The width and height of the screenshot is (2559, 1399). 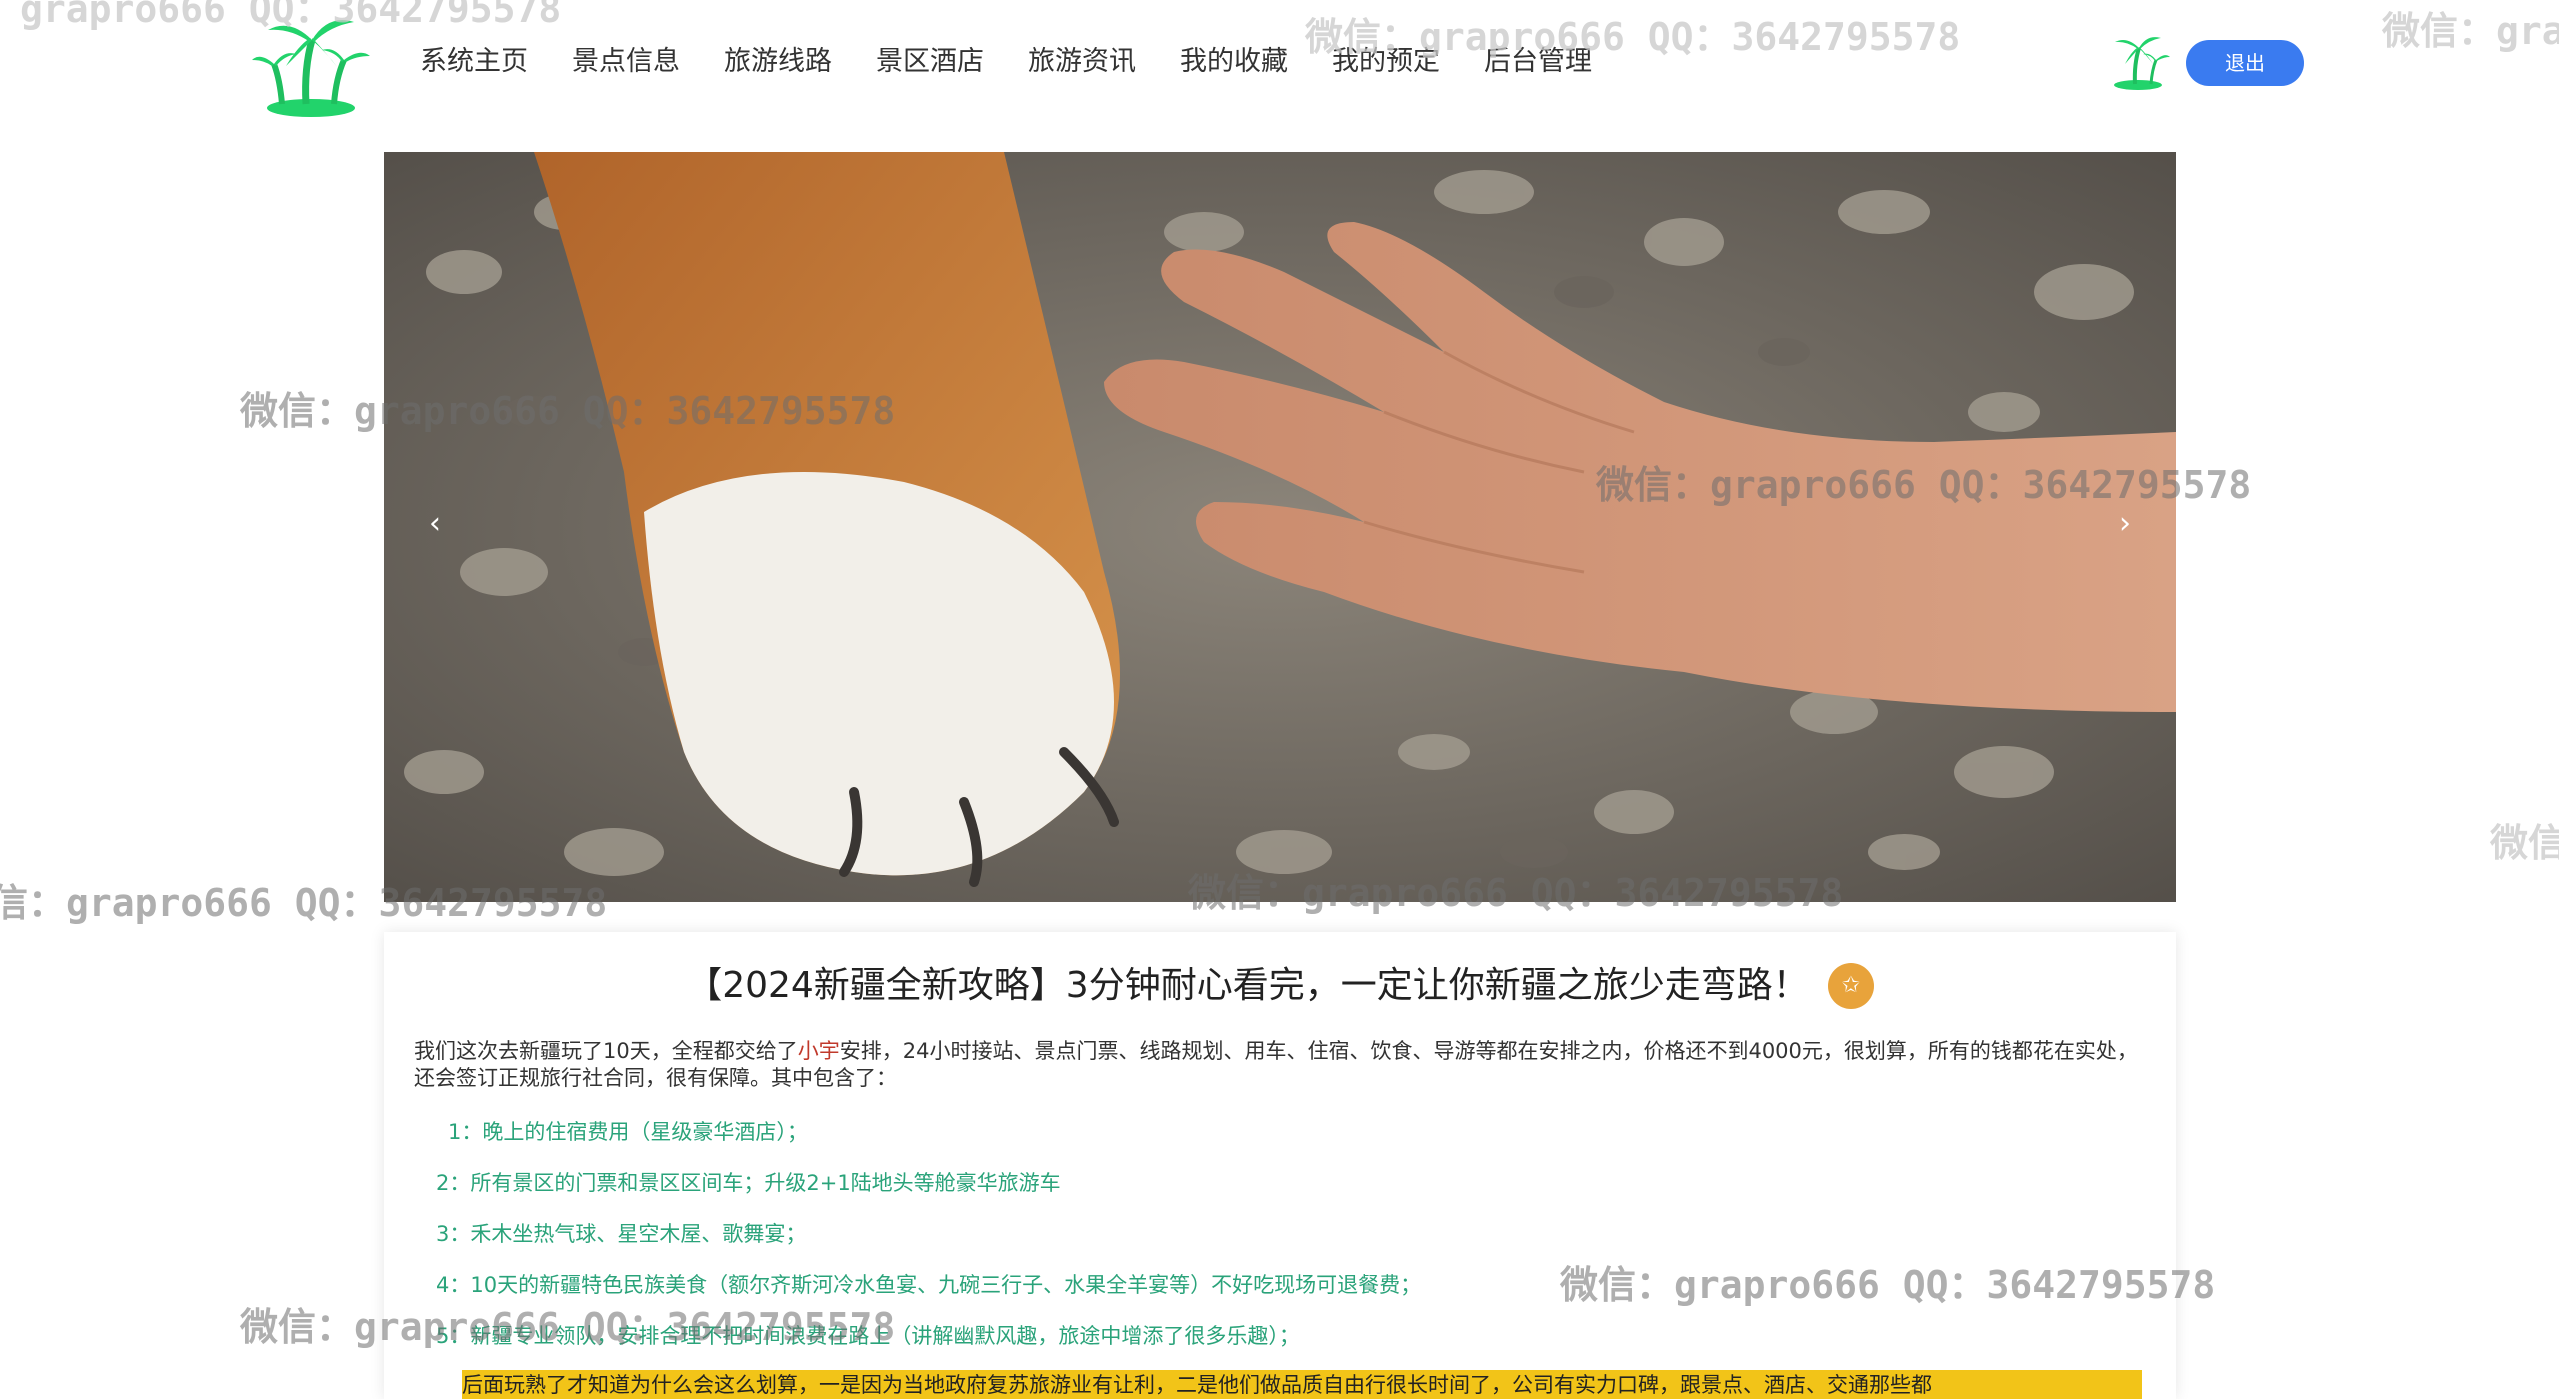 I want to click on logout-button: 退出, so click(x=2245, y=63).